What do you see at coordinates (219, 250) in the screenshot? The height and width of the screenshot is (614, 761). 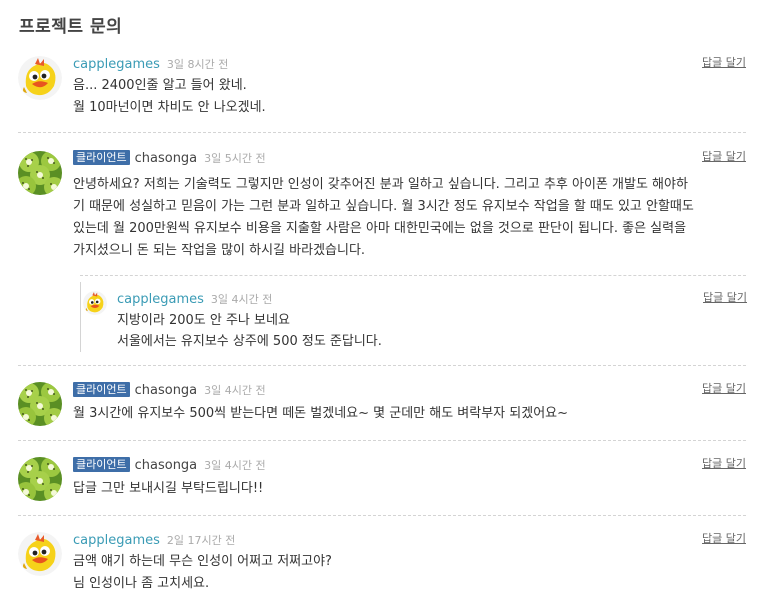 I see `comment-line: 가지셨으니 돈 되는 작업을 많이 하시길 바라겠습니다.` at bounding box center [219, 250].